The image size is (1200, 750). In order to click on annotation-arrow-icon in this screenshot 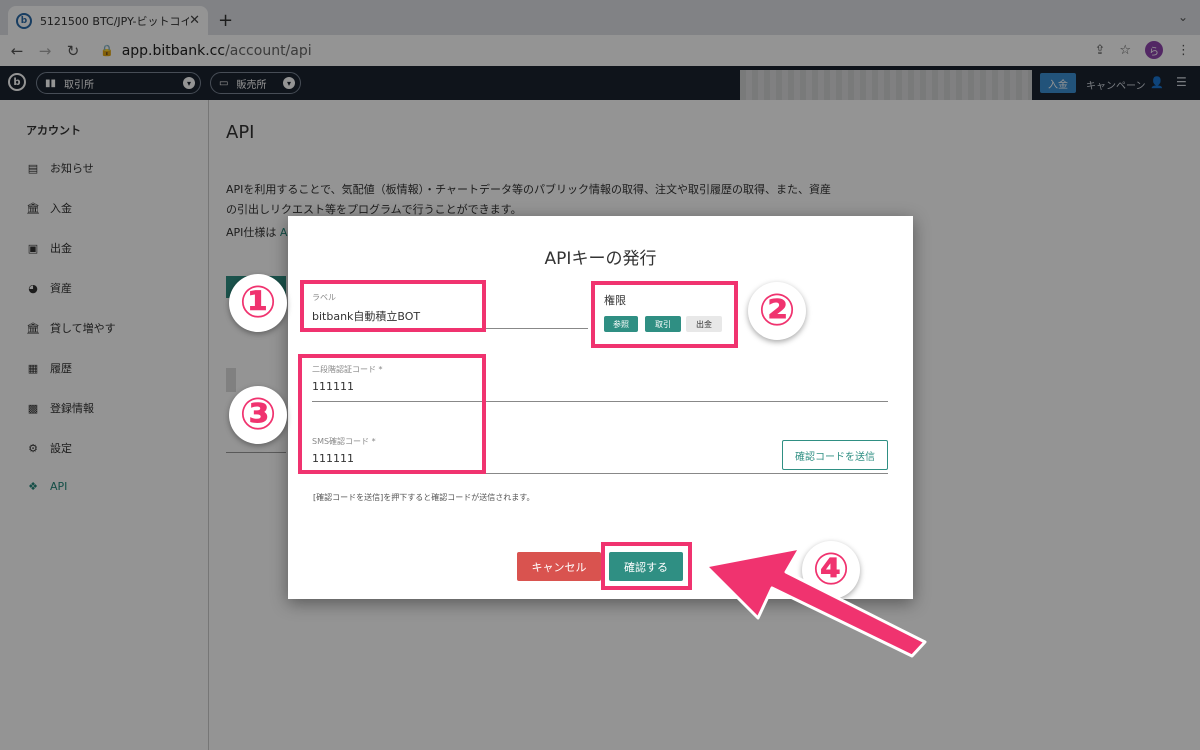, I will do `click(815, 602)`.